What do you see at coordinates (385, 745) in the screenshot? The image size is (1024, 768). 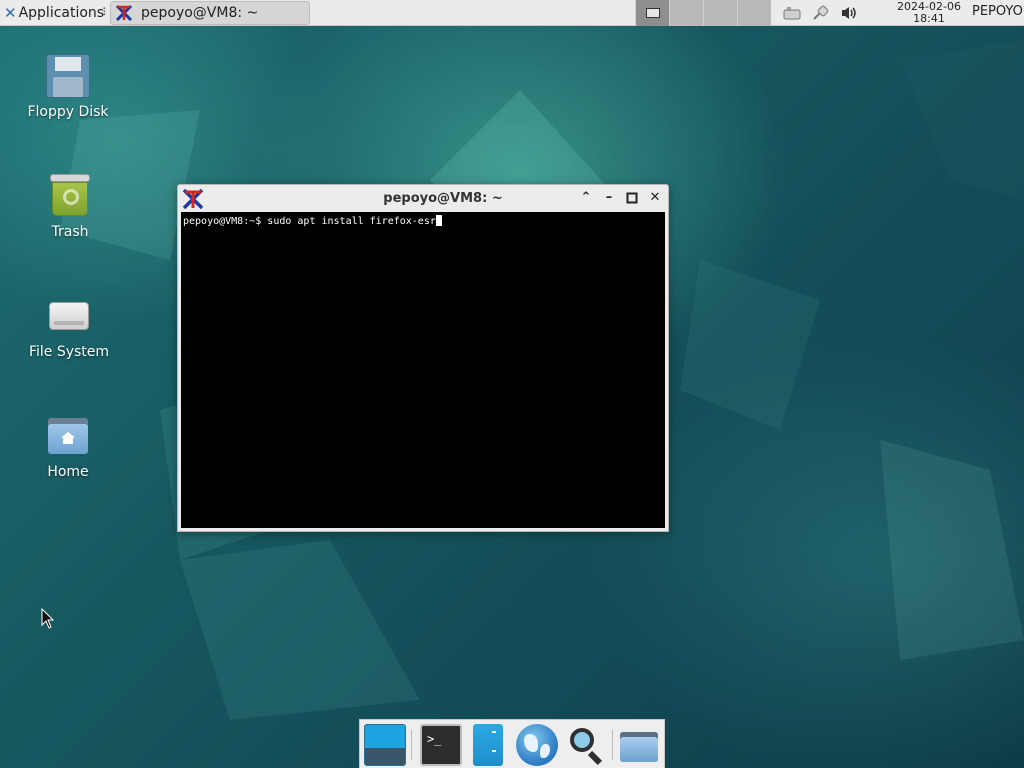 I see `show-desktop-icon` at bounding box center [385, 745].